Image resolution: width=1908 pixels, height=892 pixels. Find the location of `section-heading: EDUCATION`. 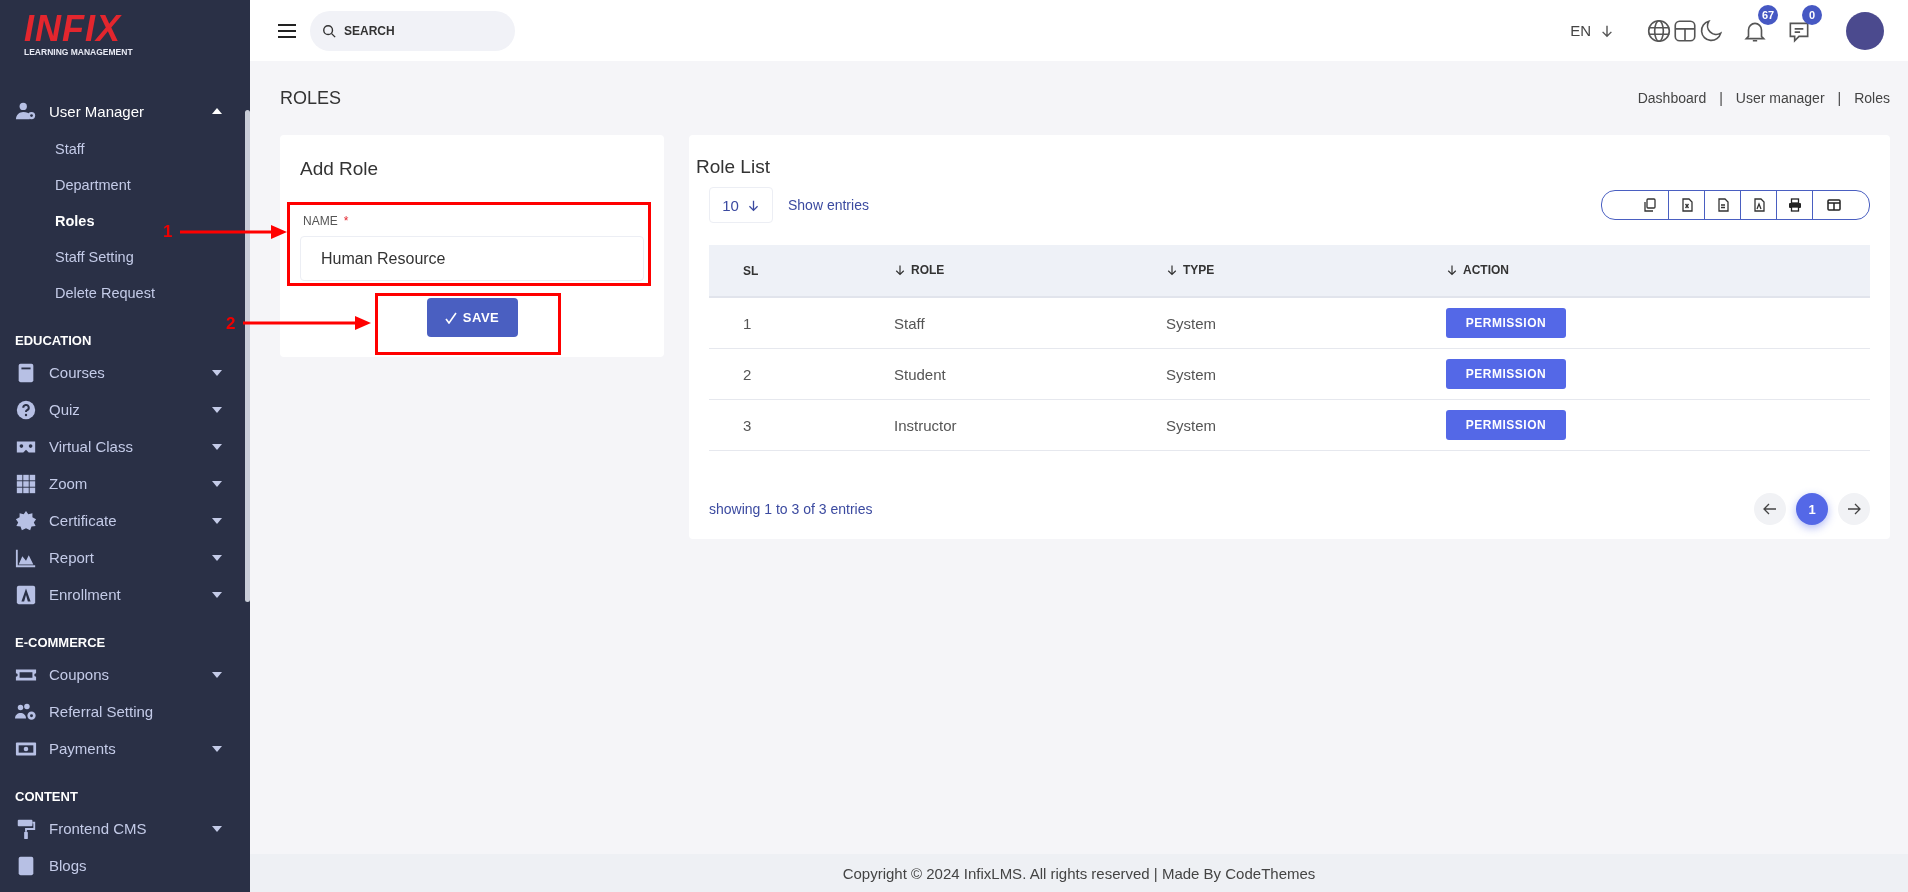

section-heading: EDUCATION is located at coordinates (53, 341).